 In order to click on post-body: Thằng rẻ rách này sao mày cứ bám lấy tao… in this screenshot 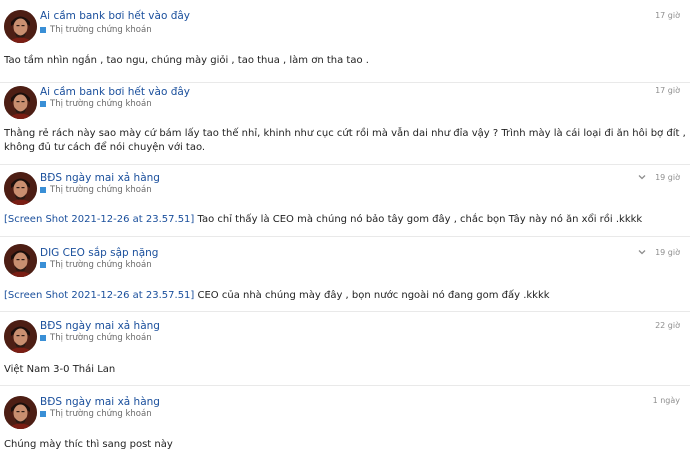, I will do `click(345, 141)`.